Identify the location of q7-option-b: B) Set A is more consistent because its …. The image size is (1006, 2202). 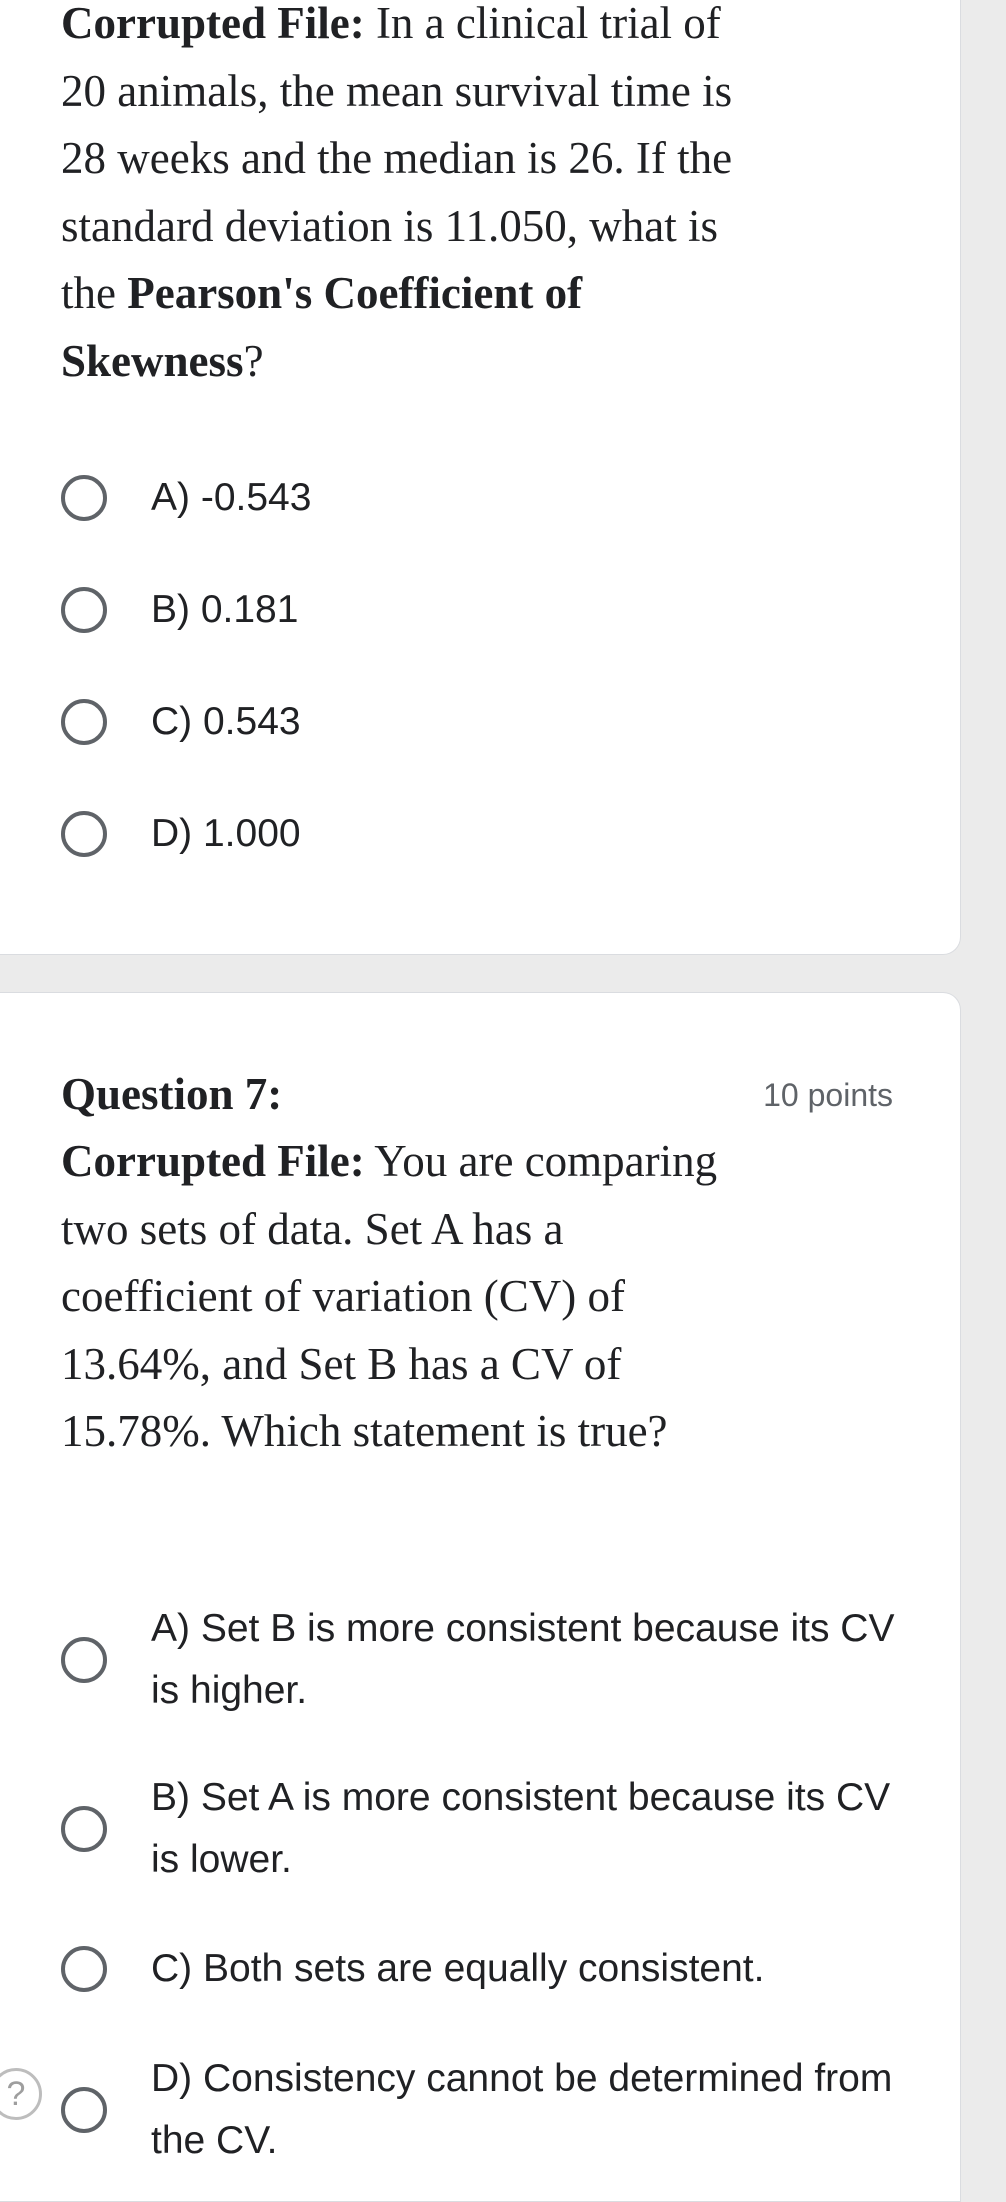
(481, 1829).